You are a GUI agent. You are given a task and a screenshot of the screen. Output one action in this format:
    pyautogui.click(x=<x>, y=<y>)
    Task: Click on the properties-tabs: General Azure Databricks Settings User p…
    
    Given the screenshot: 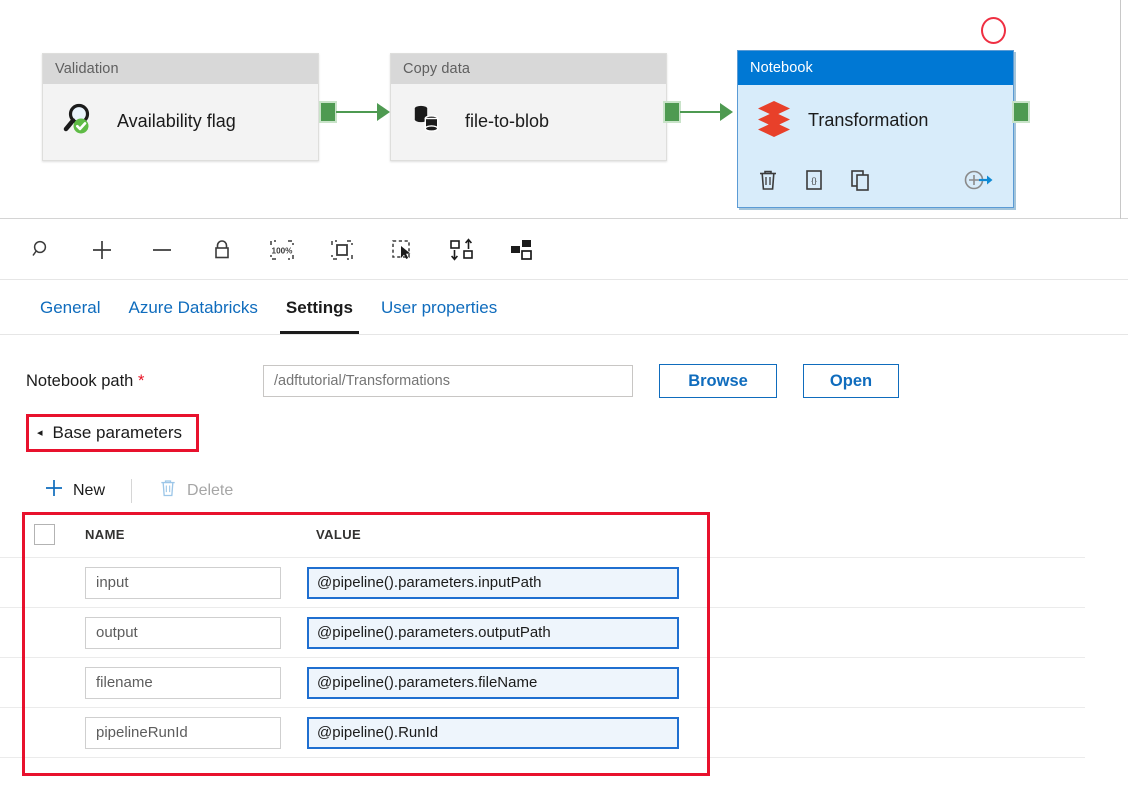 What is the action you would take?
    pyautogui.click(x=564, y=308)
    